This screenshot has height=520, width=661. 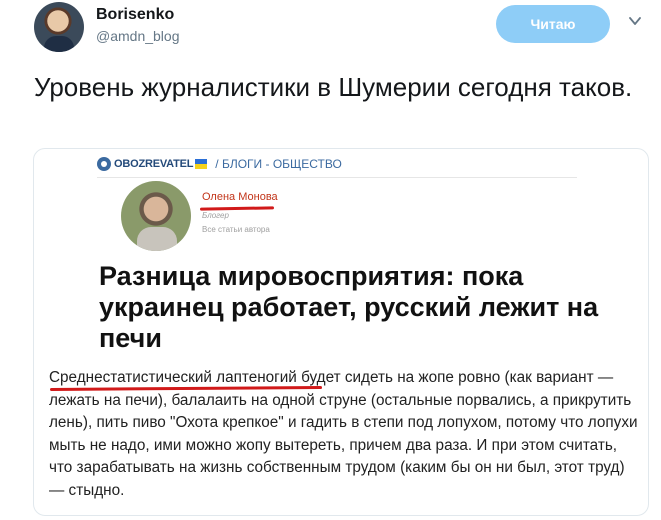 I want to click on site-header: OBOZREVATEL / БЛОГИ - ОБЩЕСТВО, so click(x=219, y=164).